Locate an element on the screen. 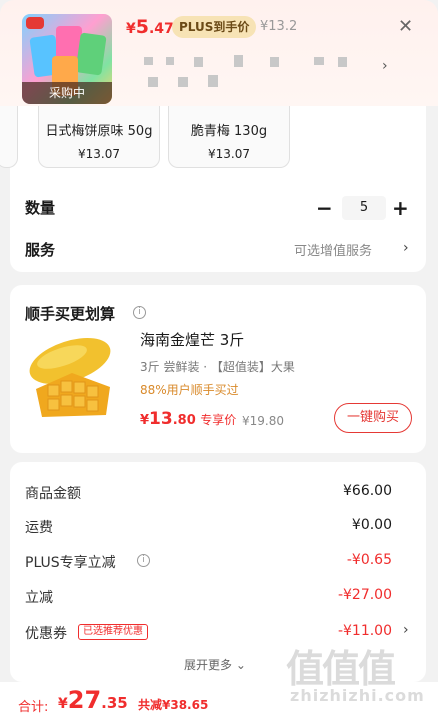 The image size is (438, 720). variant-name: 日式梅饼原味 50g is located at coordinates (99, 131).